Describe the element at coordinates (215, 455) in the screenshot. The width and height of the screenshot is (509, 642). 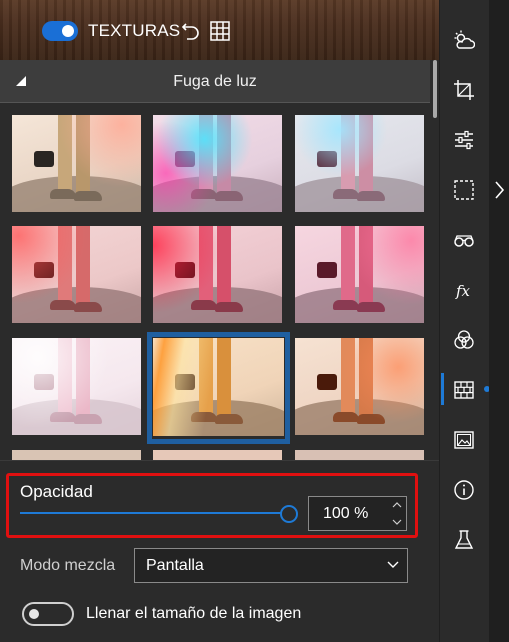
I see `next-row-peek` at that location.